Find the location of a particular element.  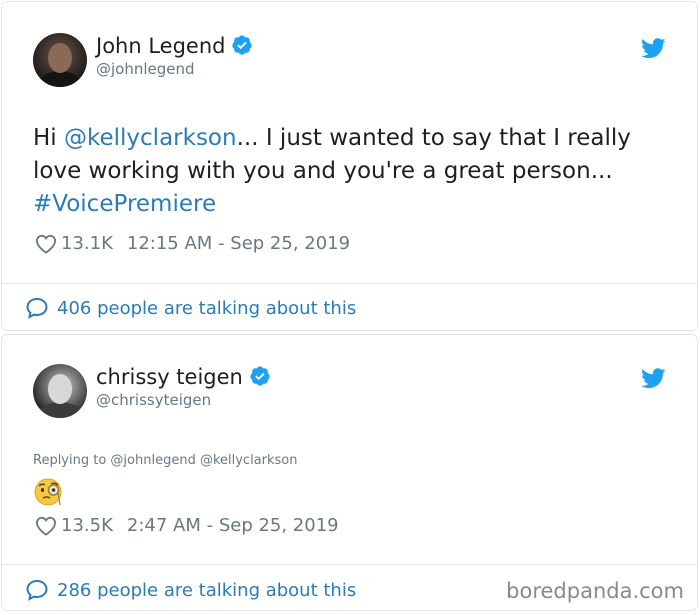

replying-to: Replying to @johnlegend @kellyclarkson is located at coordinates (165, 460).